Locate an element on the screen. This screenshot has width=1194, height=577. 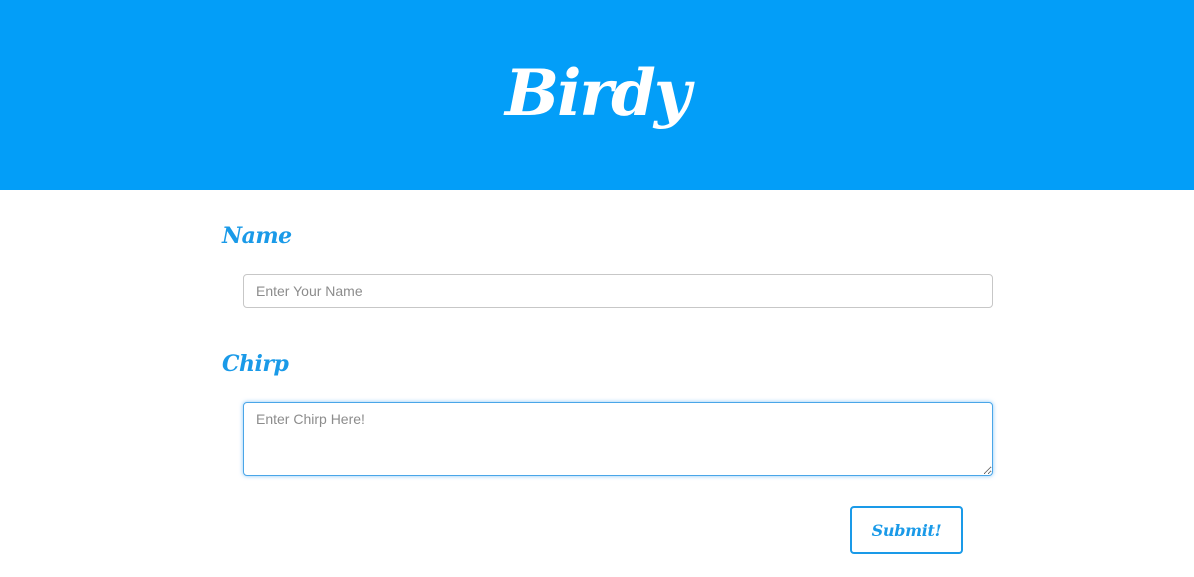
site-title: Birdy is located at coordinates (597, 93).